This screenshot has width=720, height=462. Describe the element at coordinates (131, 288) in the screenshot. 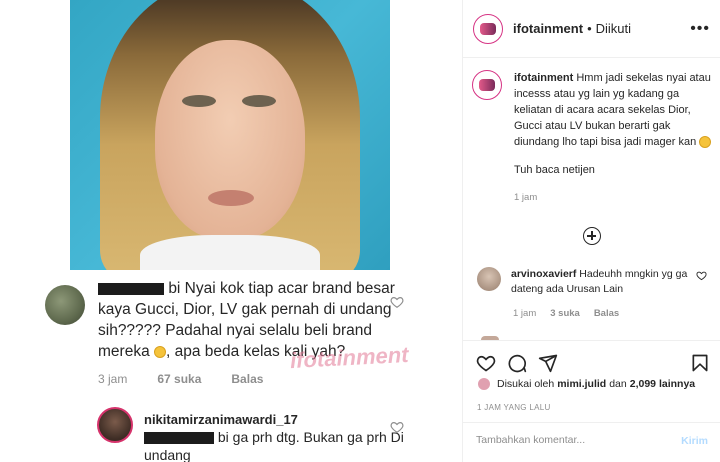

I see `redacted-username` at that location.